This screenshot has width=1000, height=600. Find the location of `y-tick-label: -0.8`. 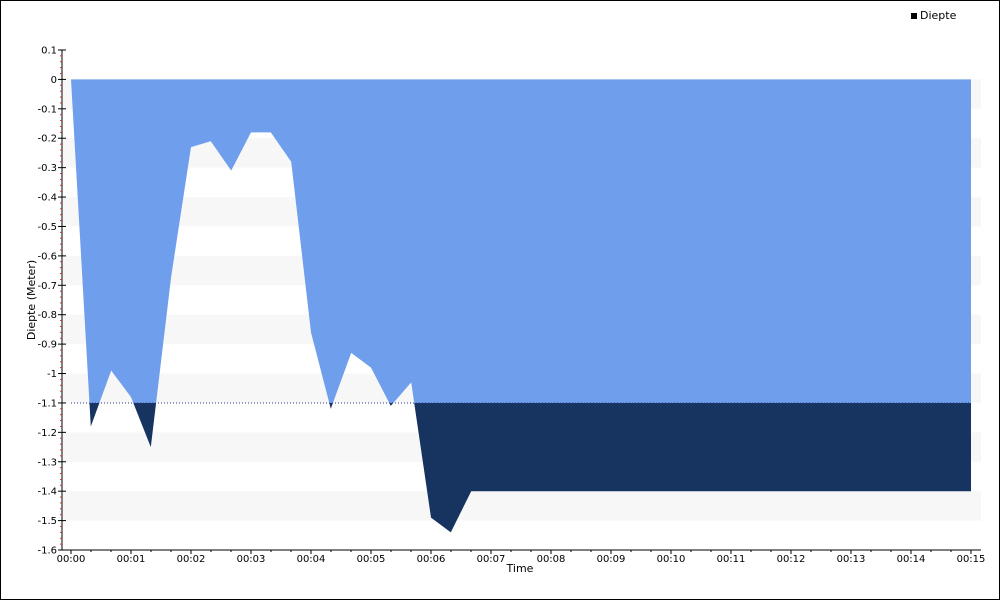

y-tick-label: -0.8 is located at coordinates (47, 315).